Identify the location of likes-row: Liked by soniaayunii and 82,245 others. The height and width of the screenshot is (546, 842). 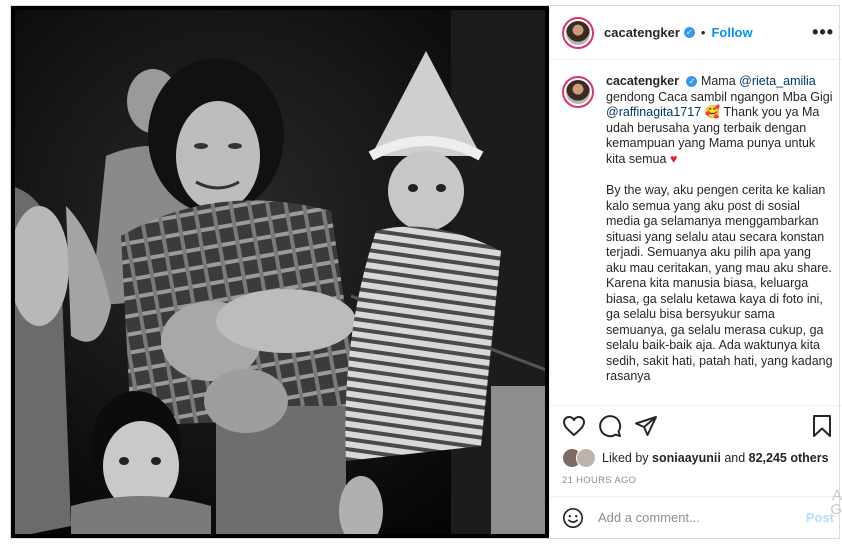
(696, 458).